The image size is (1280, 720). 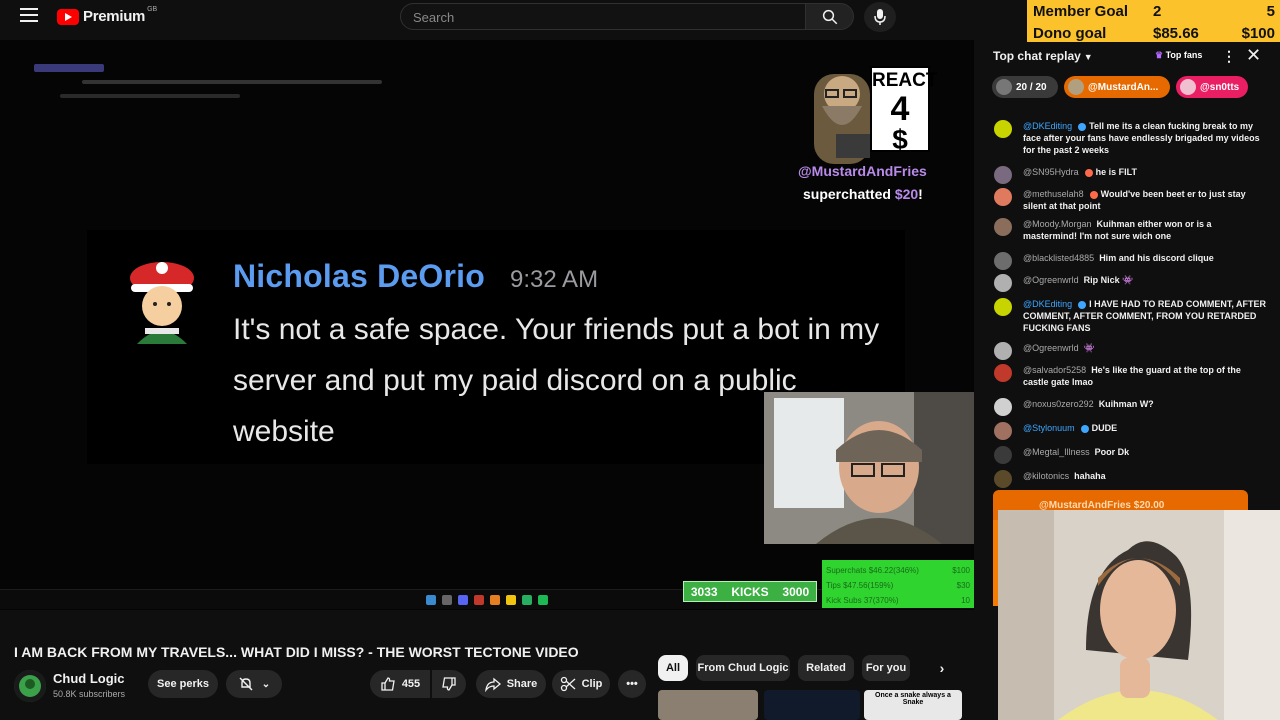 I want to click on voice-search-button, so click(x=880, y=17).